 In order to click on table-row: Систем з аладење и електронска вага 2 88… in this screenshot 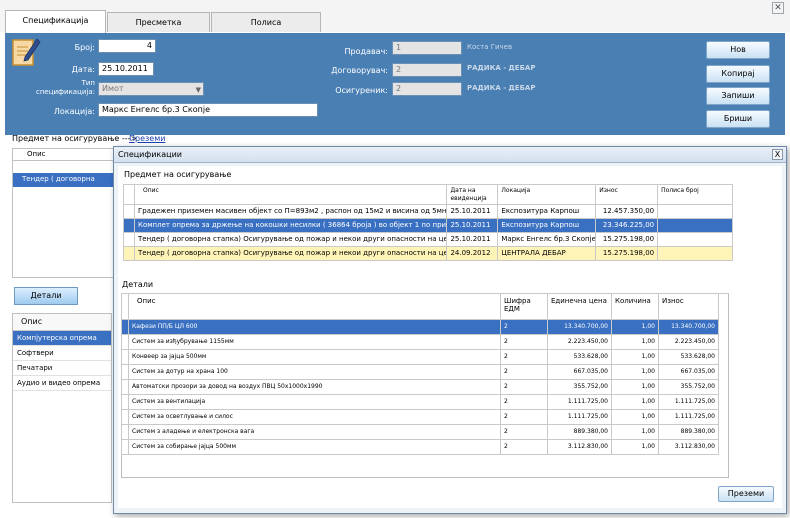, I will do `click(425, 432)`.